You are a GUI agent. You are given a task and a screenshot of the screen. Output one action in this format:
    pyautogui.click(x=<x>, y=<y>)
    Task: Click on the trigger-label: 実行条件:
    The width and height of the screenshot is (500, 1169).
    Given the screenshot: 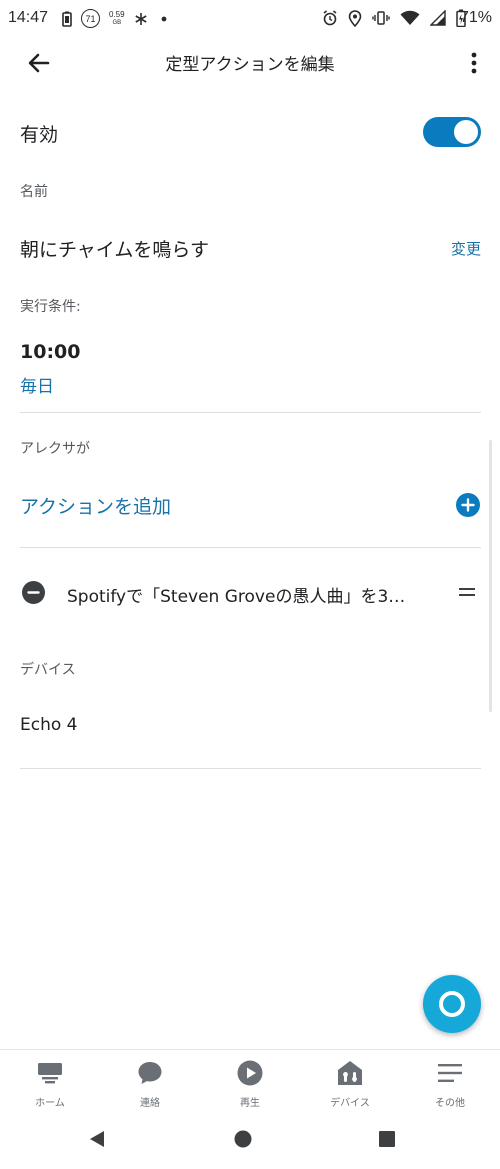 What is the action you would take?
    pyautogui.click(x=50, y=307)
    